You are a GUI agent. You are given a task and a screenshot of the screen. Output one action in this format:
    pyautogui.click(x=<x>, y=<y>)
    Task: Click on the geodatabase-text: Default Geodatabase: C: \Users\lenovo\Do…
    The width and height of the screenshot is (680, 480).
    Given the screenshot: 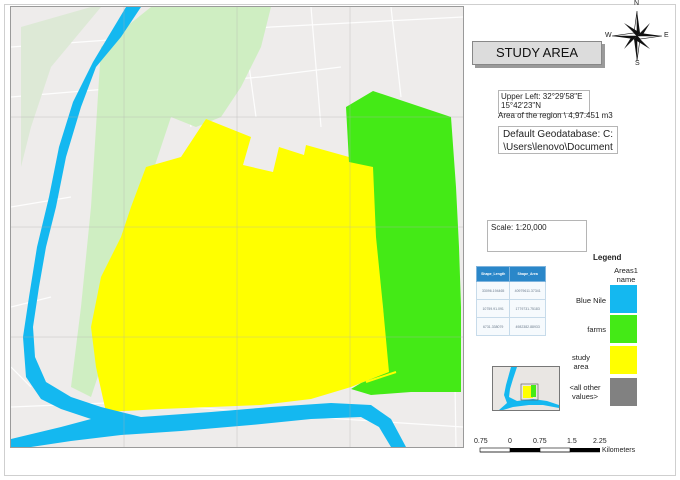 What is the action you would take?
    pyautogui.click(x=558, y=140)
    